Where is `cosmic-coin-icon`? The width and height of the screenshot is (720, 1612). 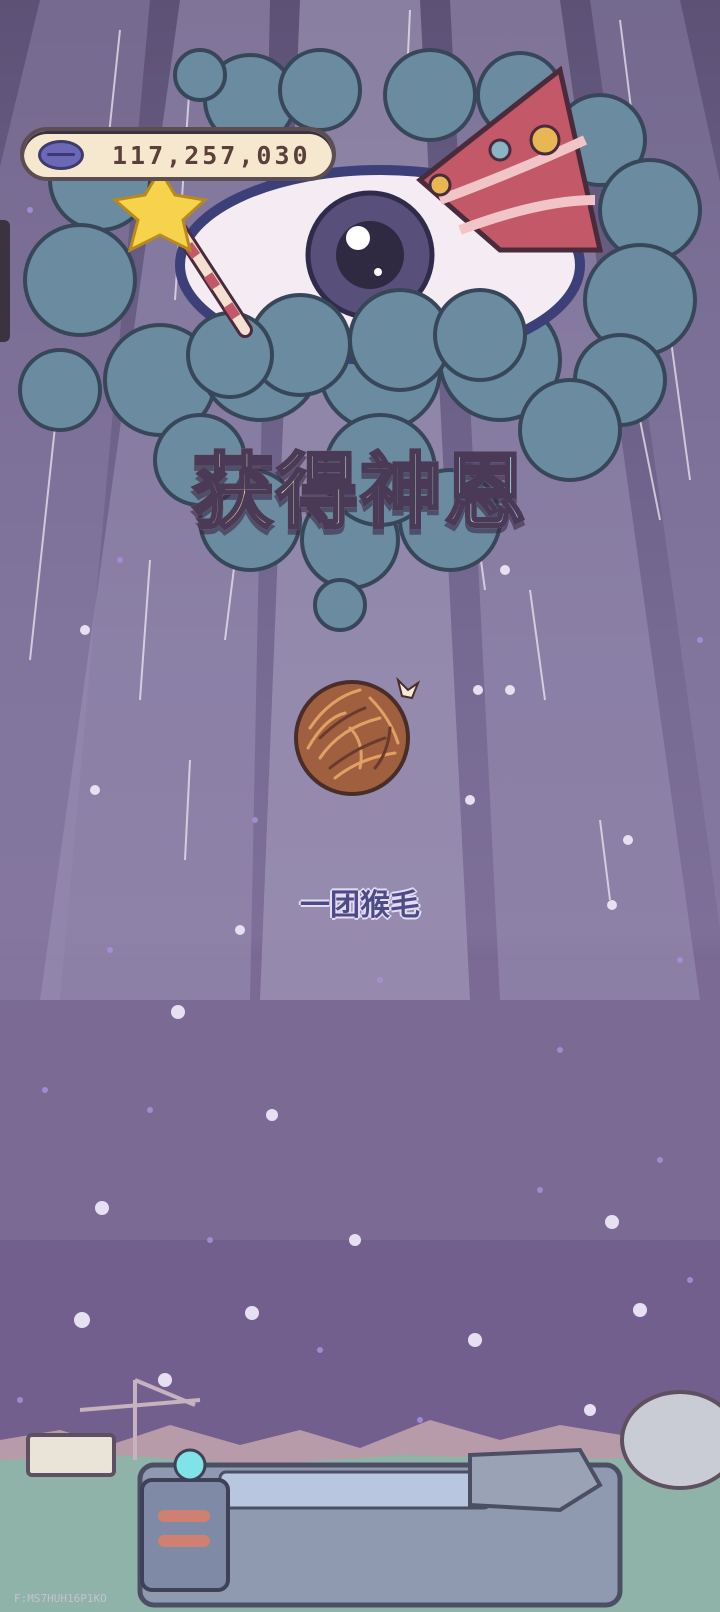
cosmic-coin-icon is located at coordinates (61, 155).